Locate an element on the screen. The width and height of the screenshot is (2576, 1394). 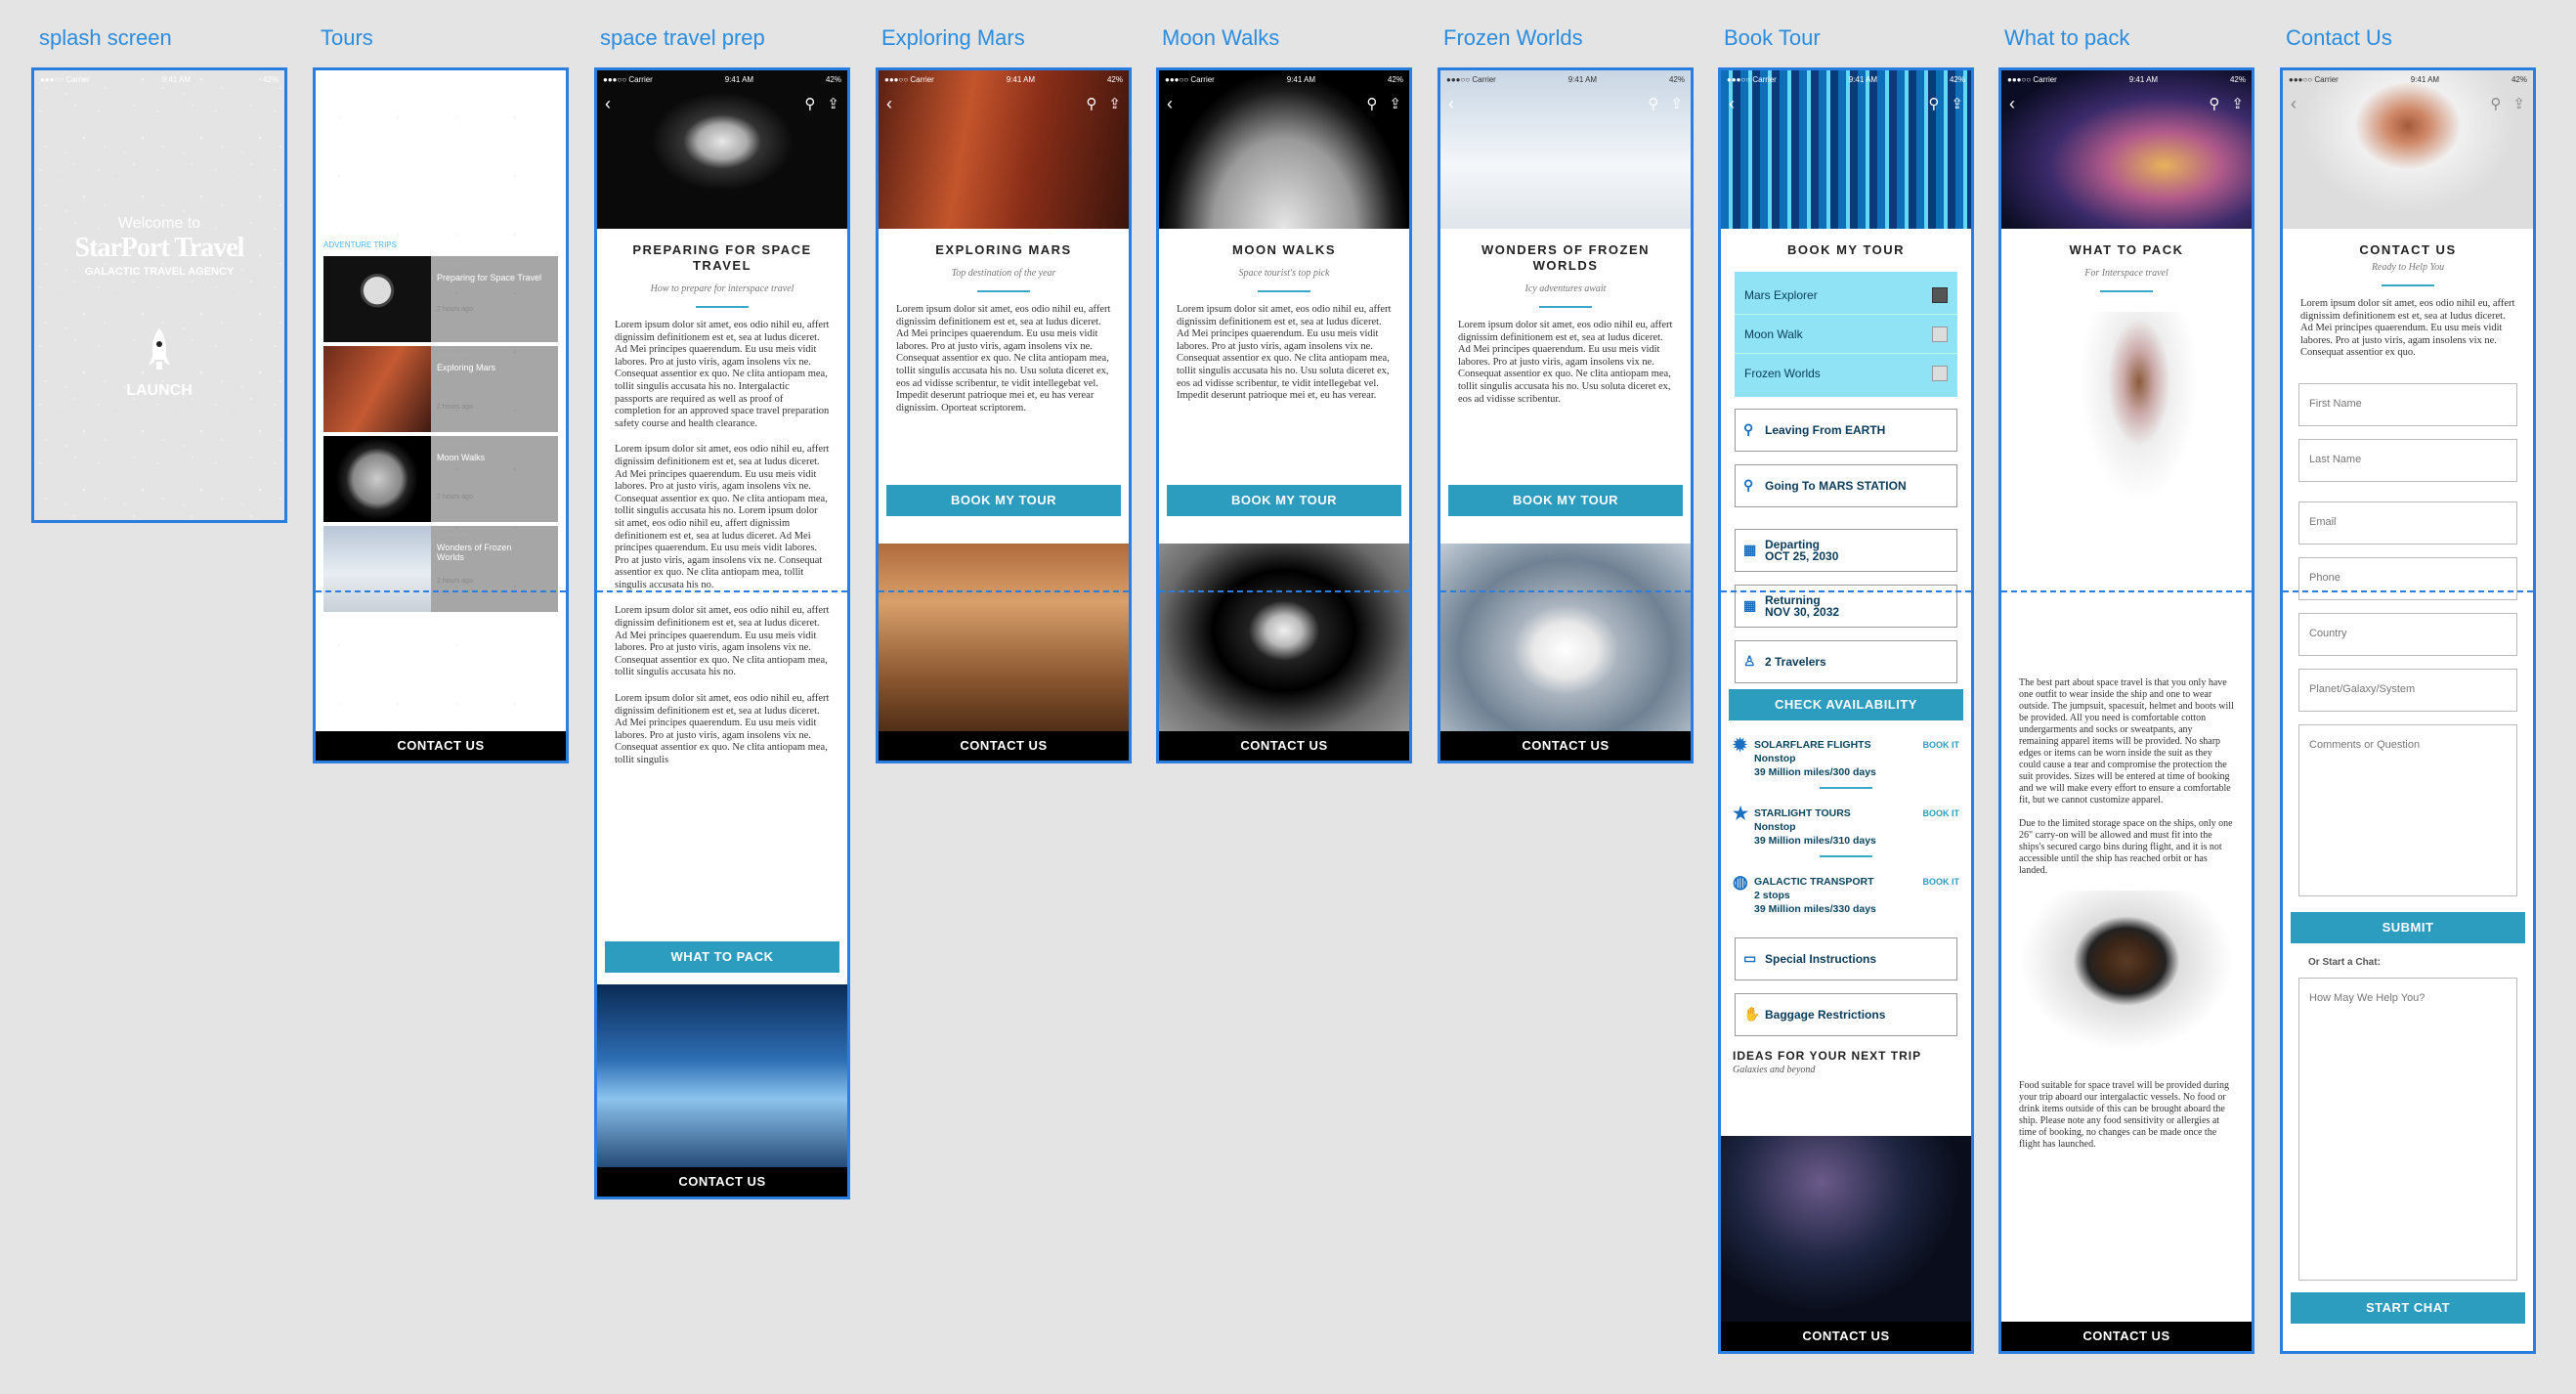
going-to-field: ⚲ Going To MARS STATION is located at coordinates (1846, 485).